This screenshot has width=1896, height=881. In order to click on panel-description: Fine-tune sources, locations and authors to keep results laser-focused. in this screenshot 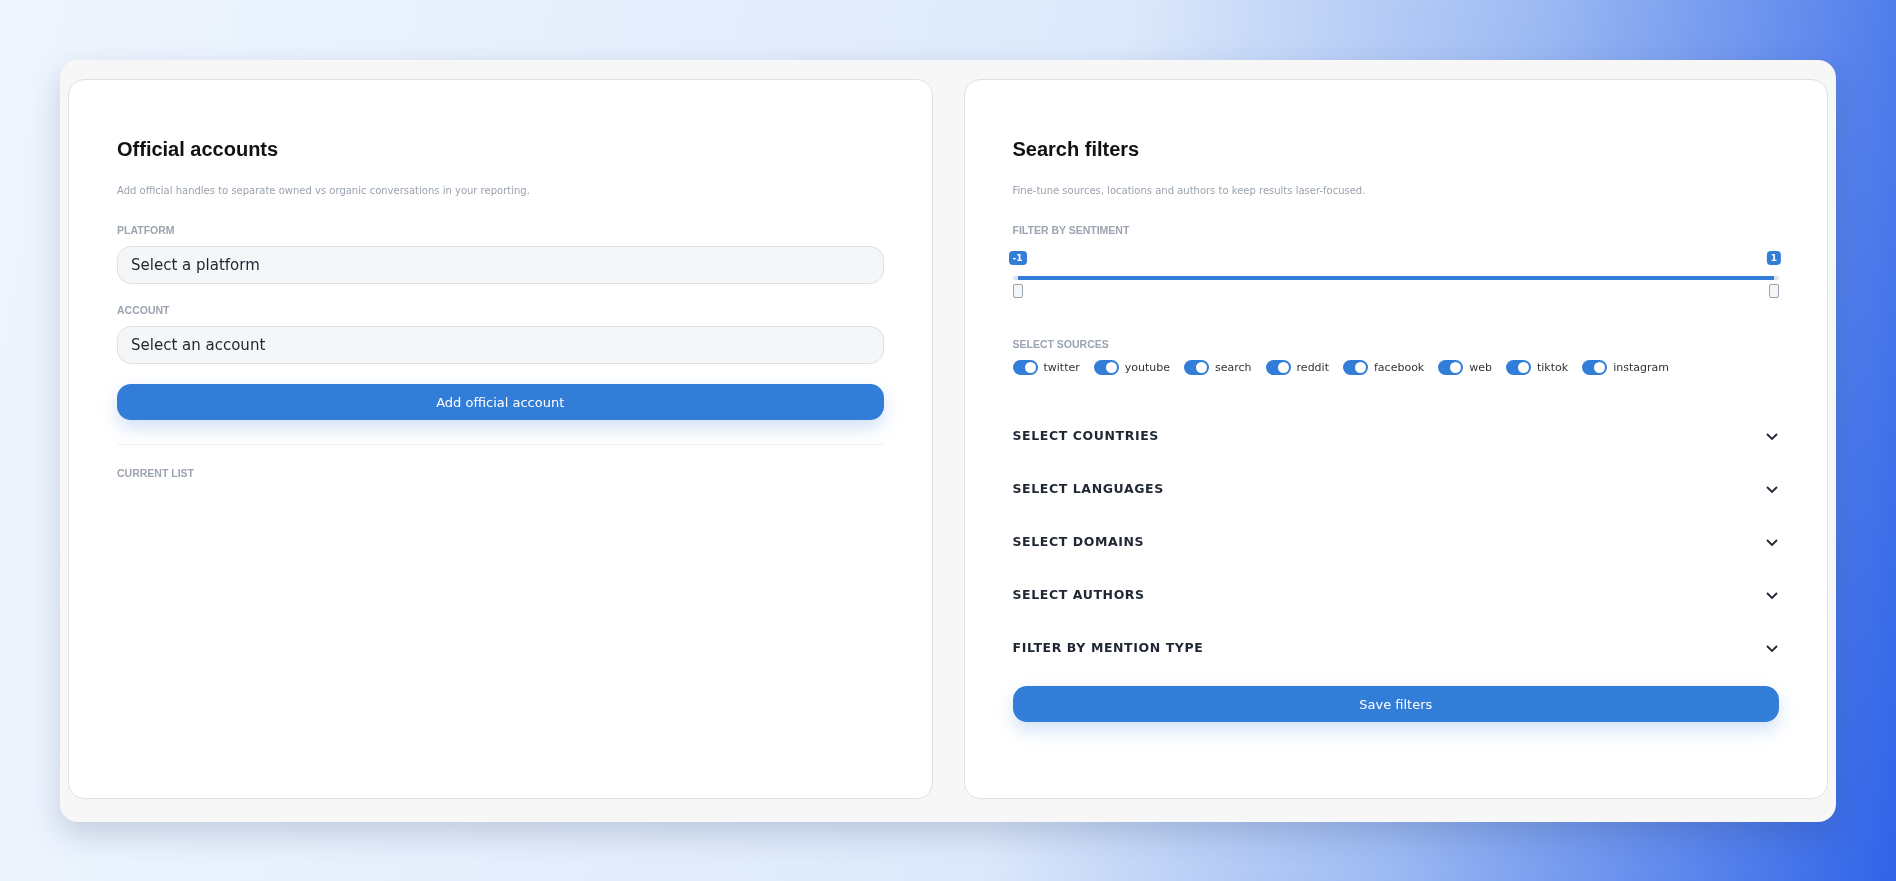, I will do `click(1189, 190)`.